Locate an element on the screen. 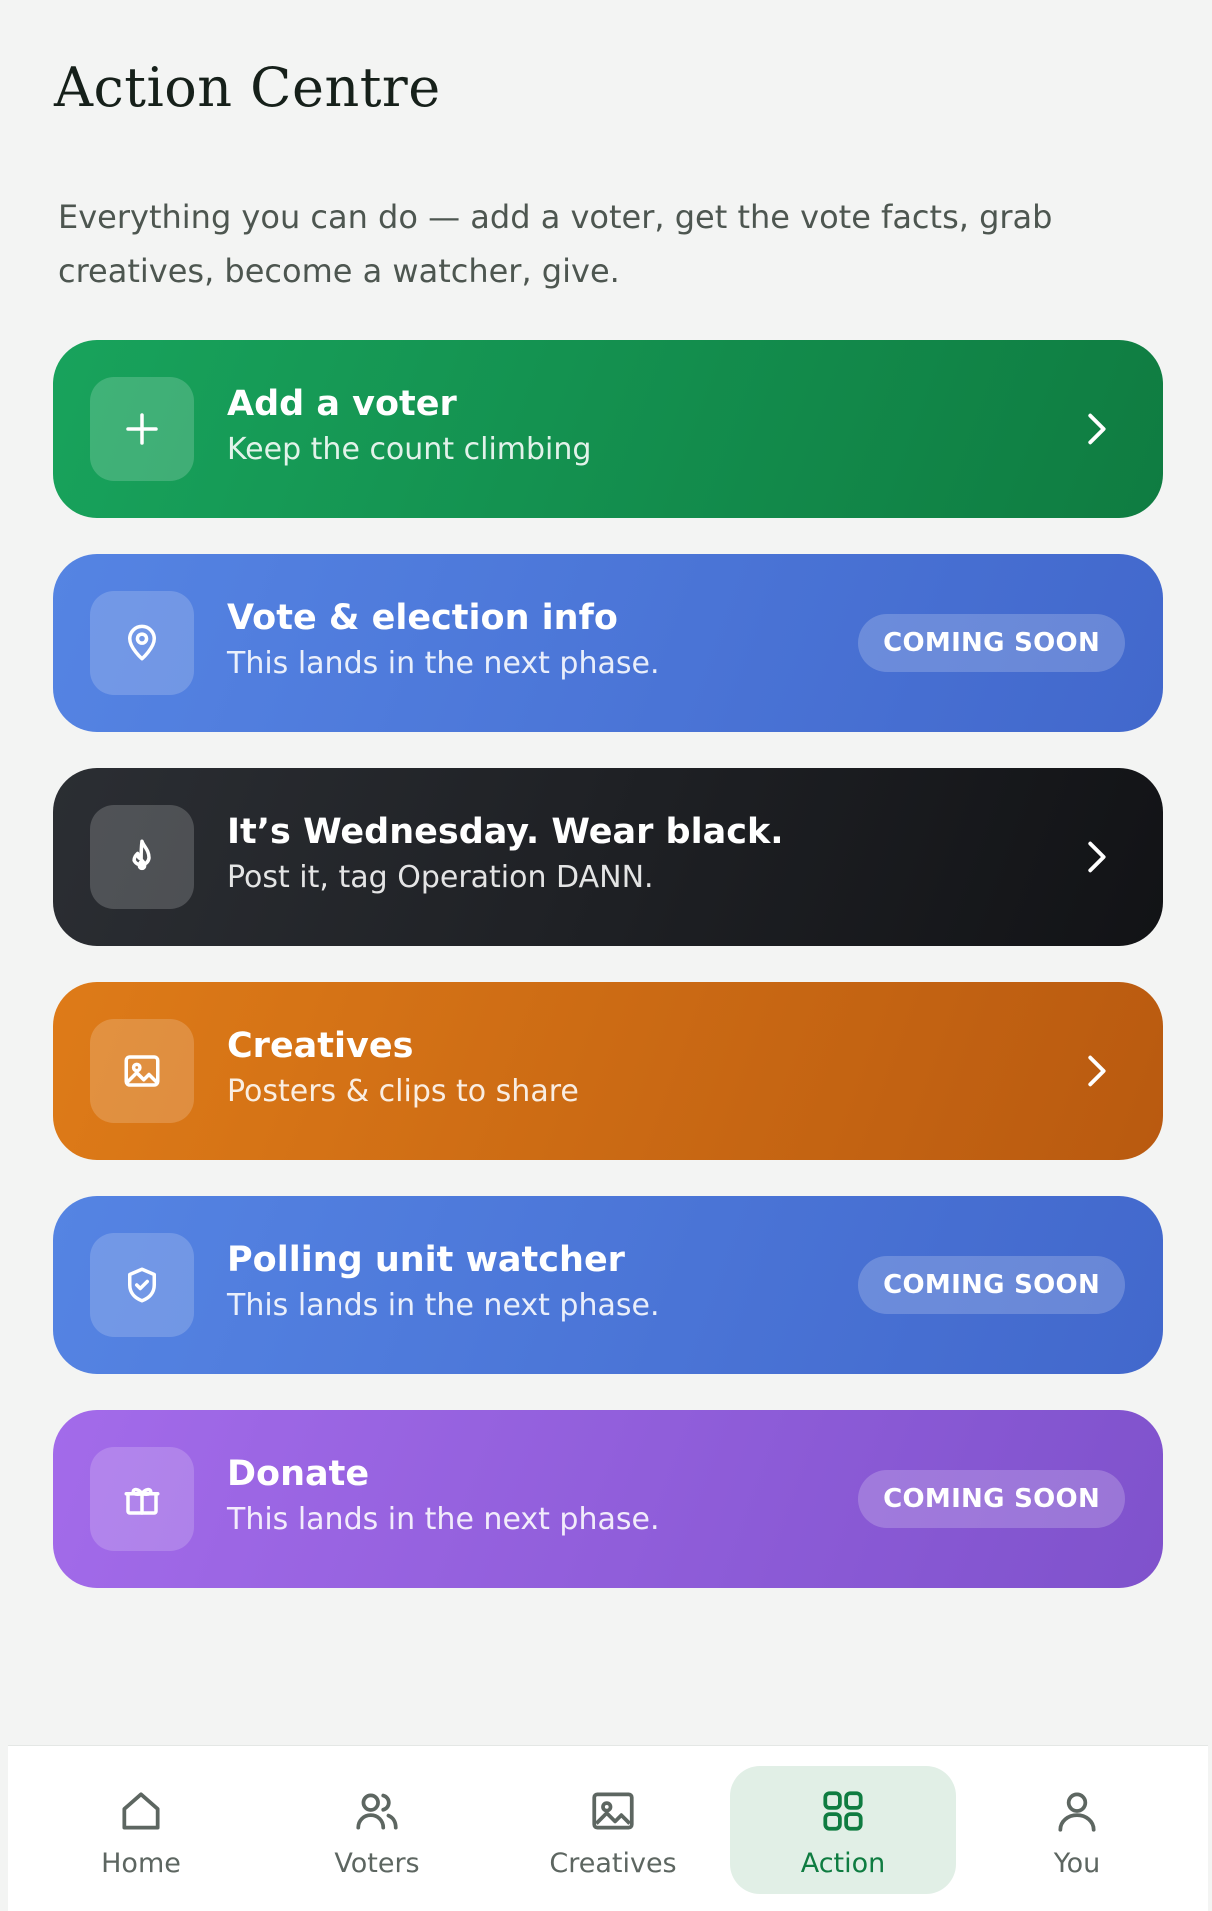 Image resolution: width=1212 pixels, height=1911 pixels. creatives-card: Creatives Posters & clips to share is located at coordinates (608, 1071).